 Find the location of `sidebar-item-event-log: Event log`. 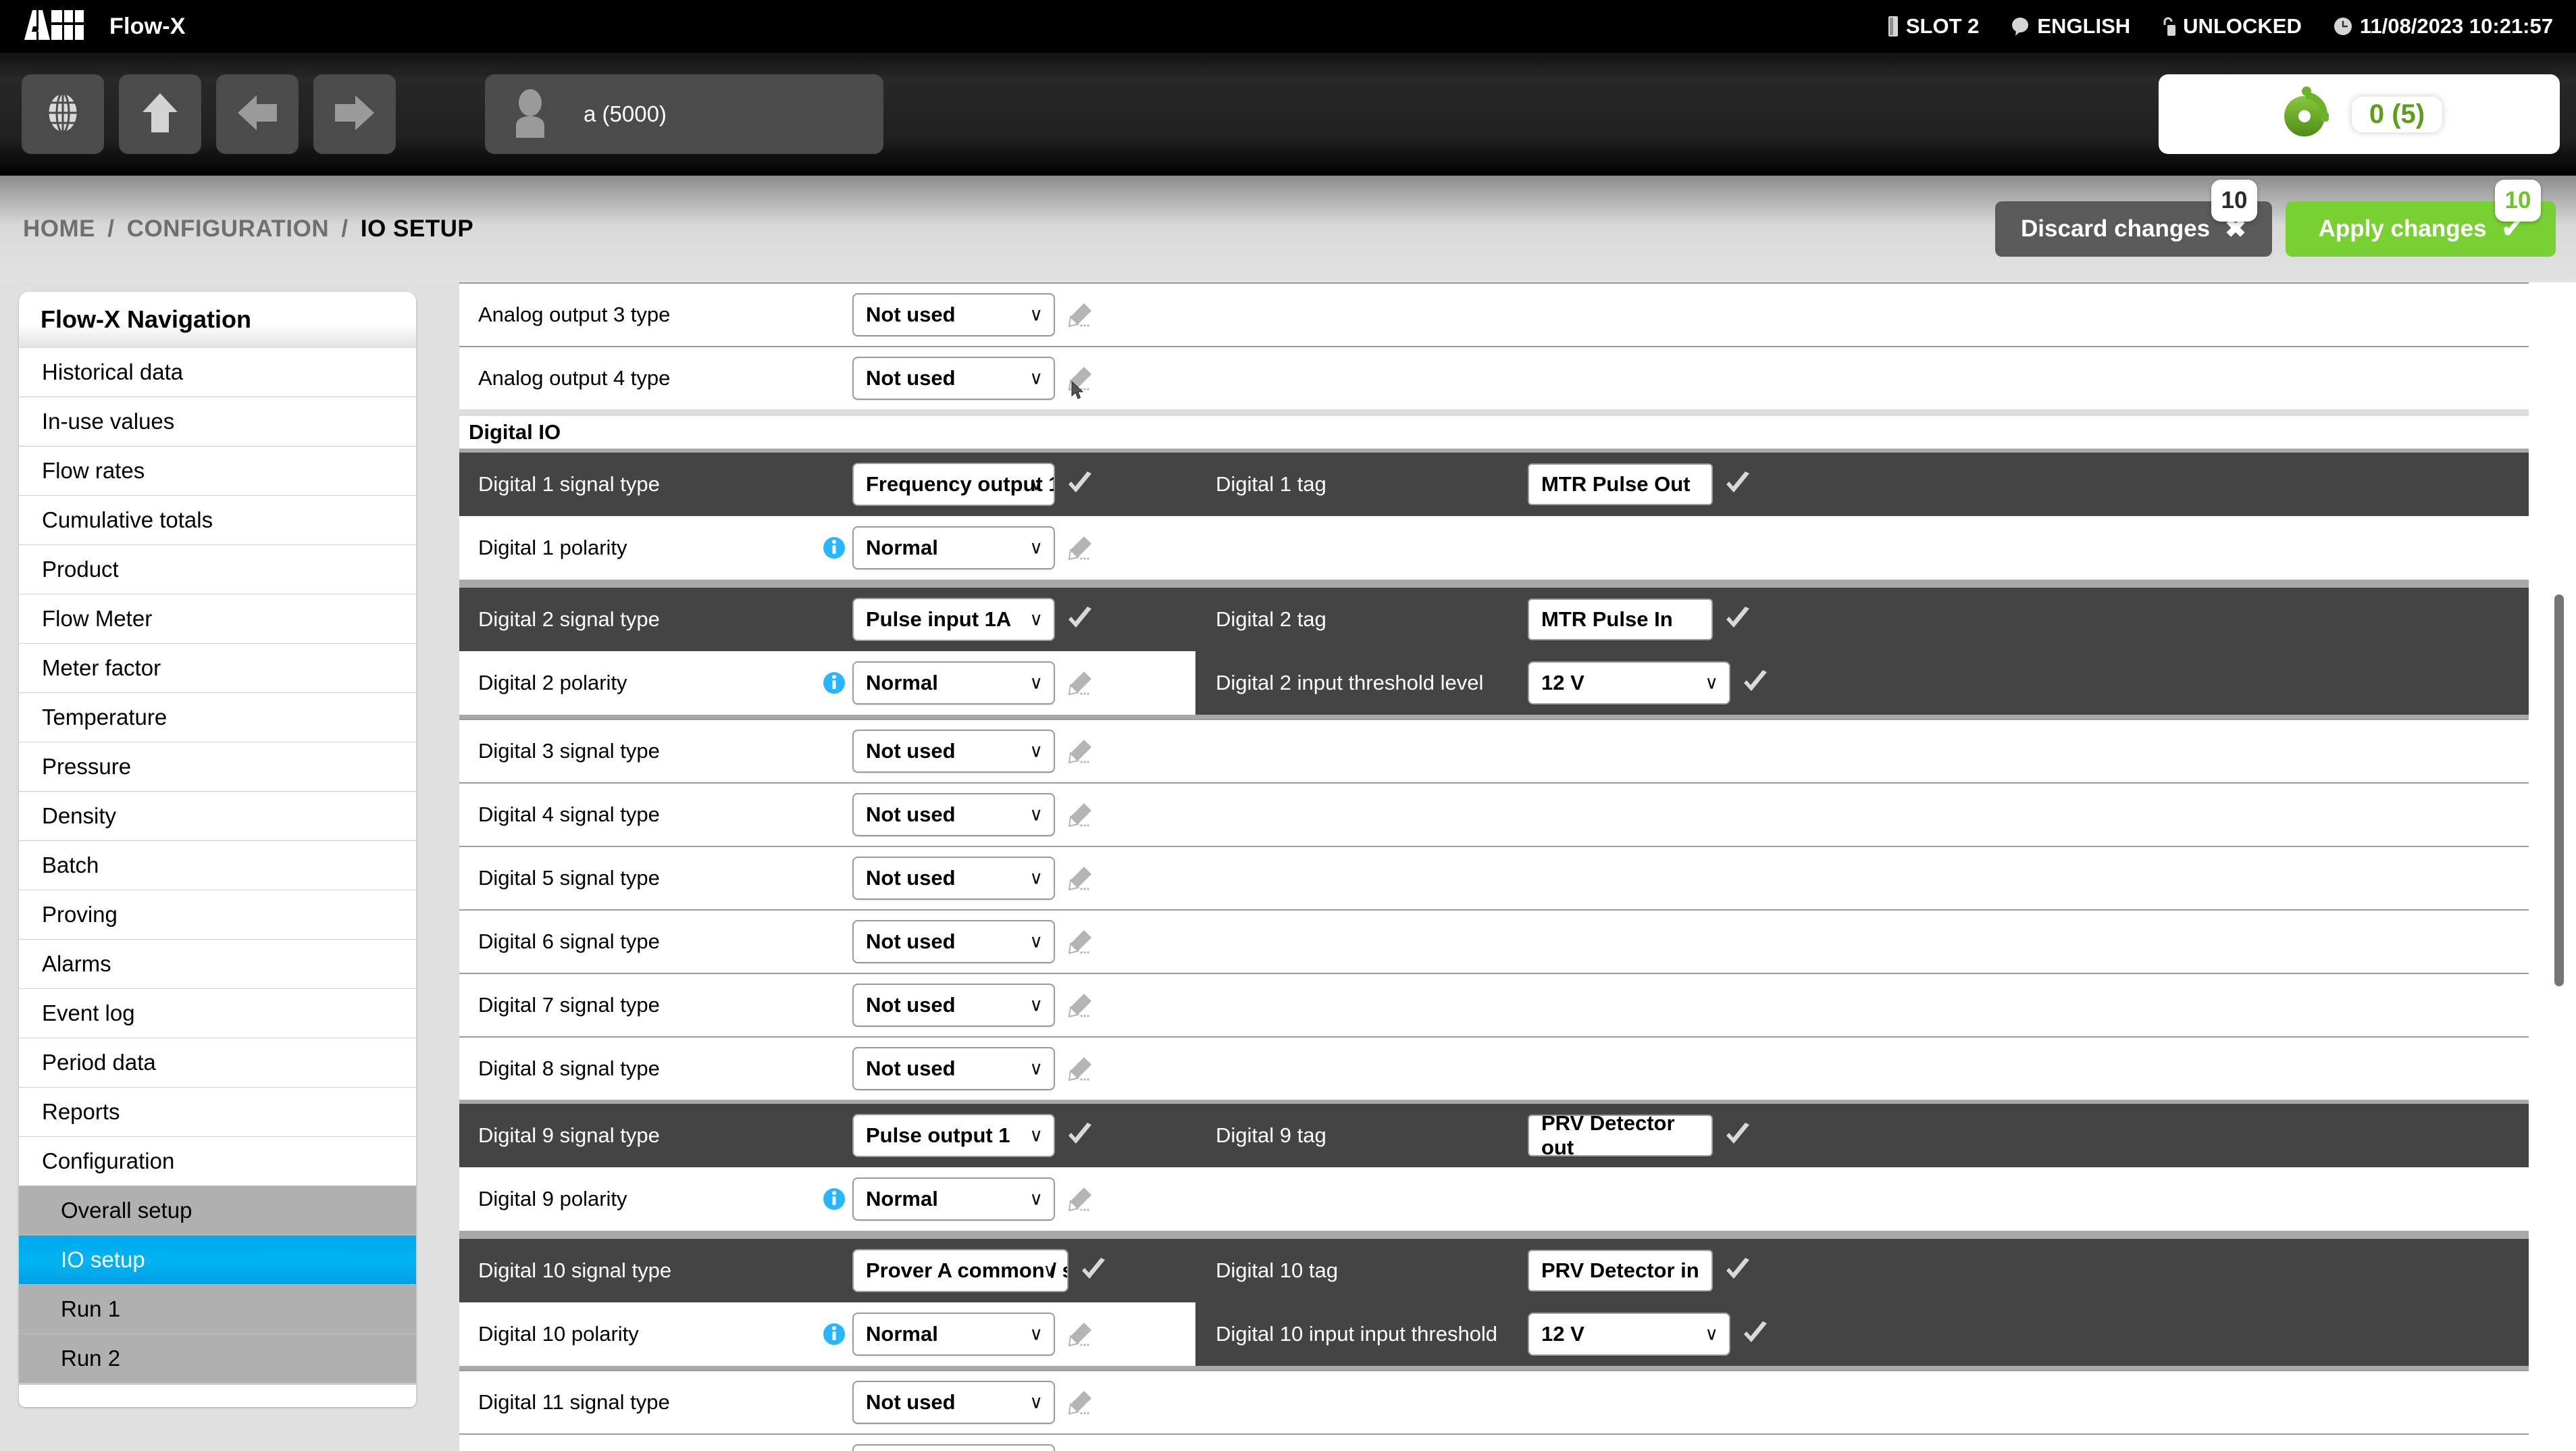

sidebar-item-event-log: Event log is located at coordinates (217, 1013).